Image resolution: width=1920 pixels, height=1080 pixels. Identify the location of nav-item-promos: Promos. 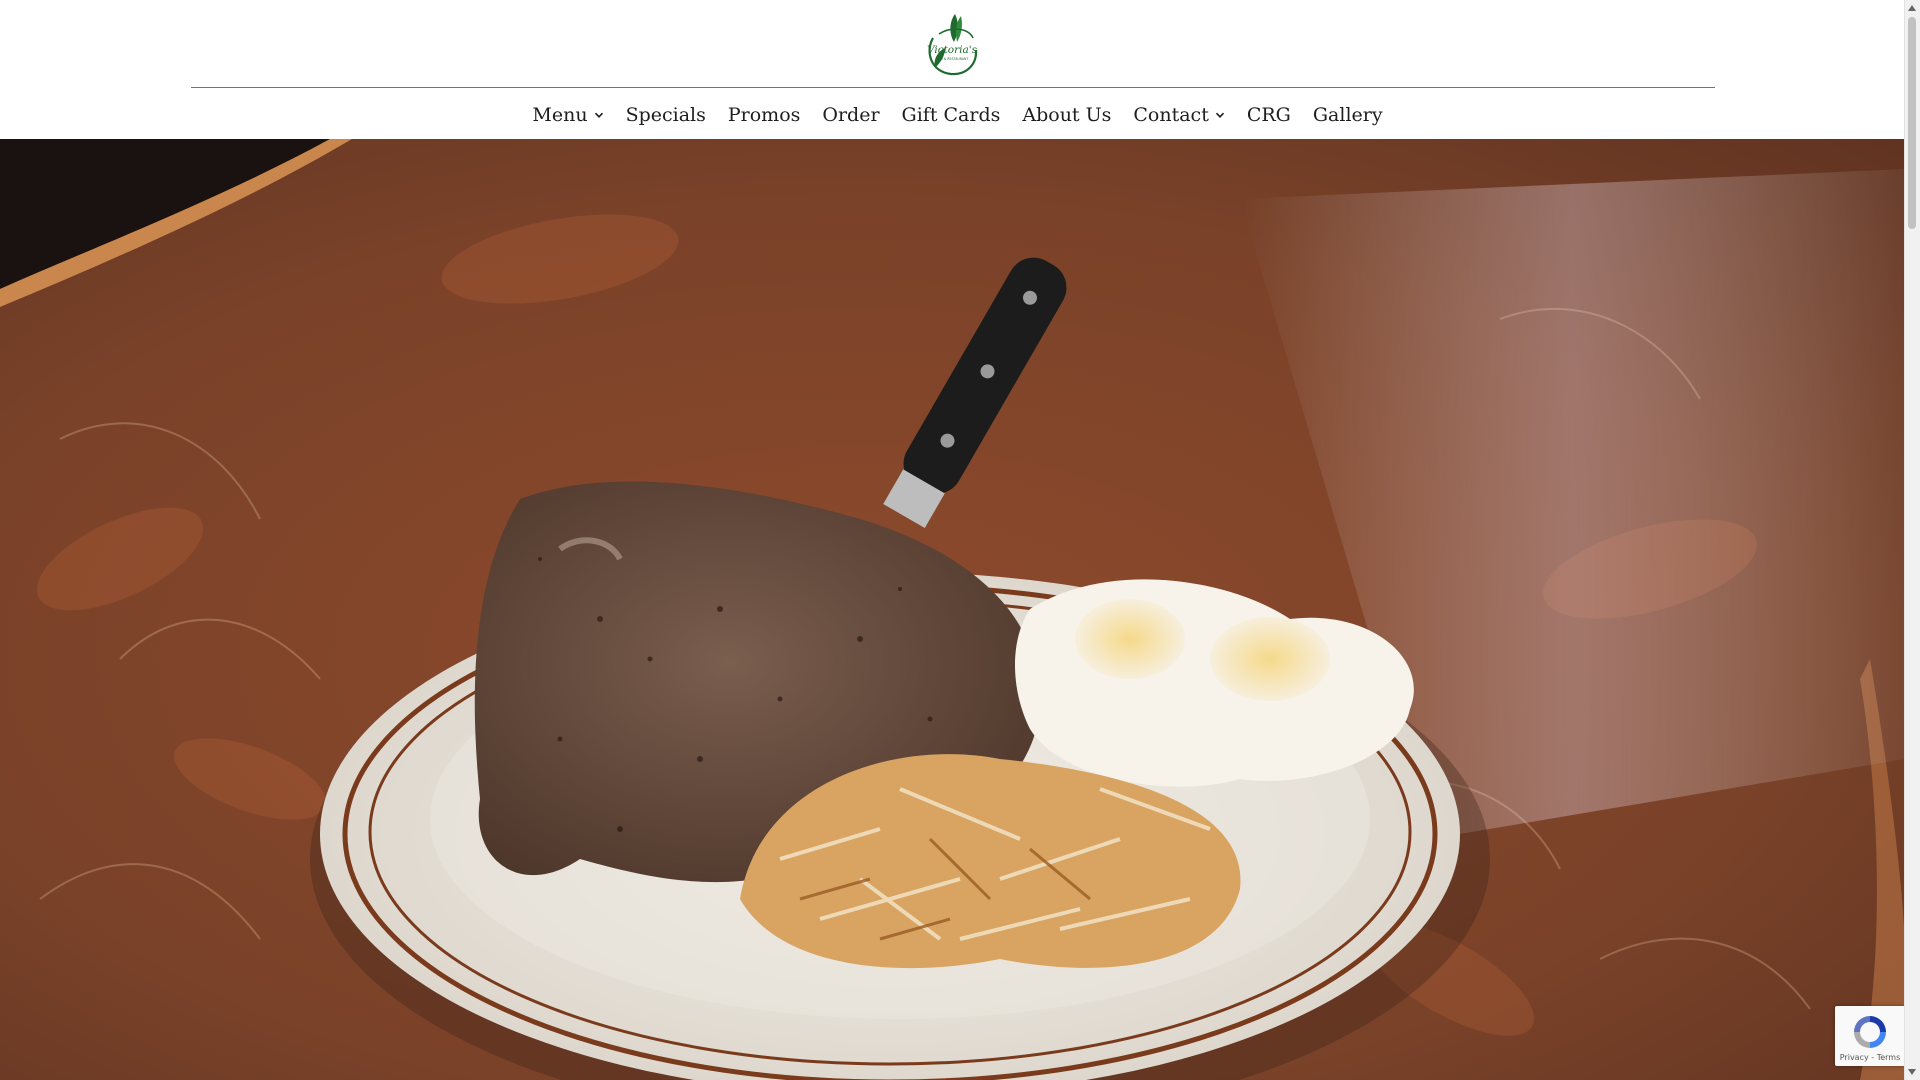
(764, 115).